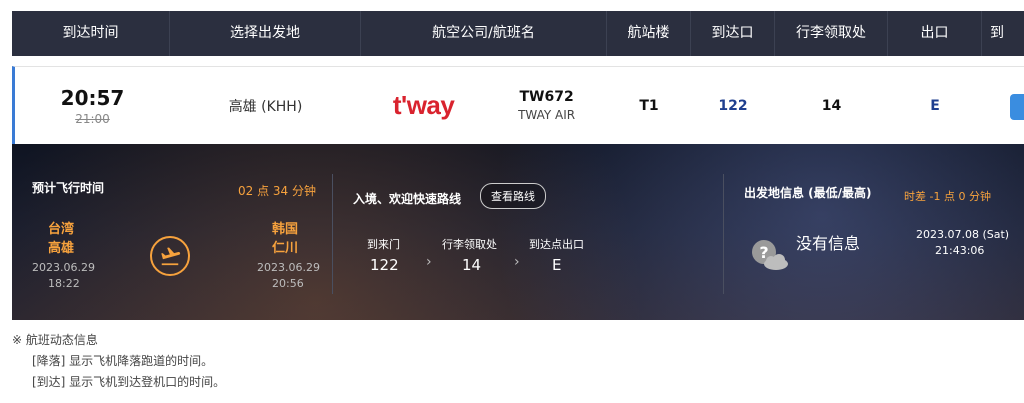 This screenshot has width=1024, height=403. I want to click on route-belt-label: 行李领取处, so click(469, 244).